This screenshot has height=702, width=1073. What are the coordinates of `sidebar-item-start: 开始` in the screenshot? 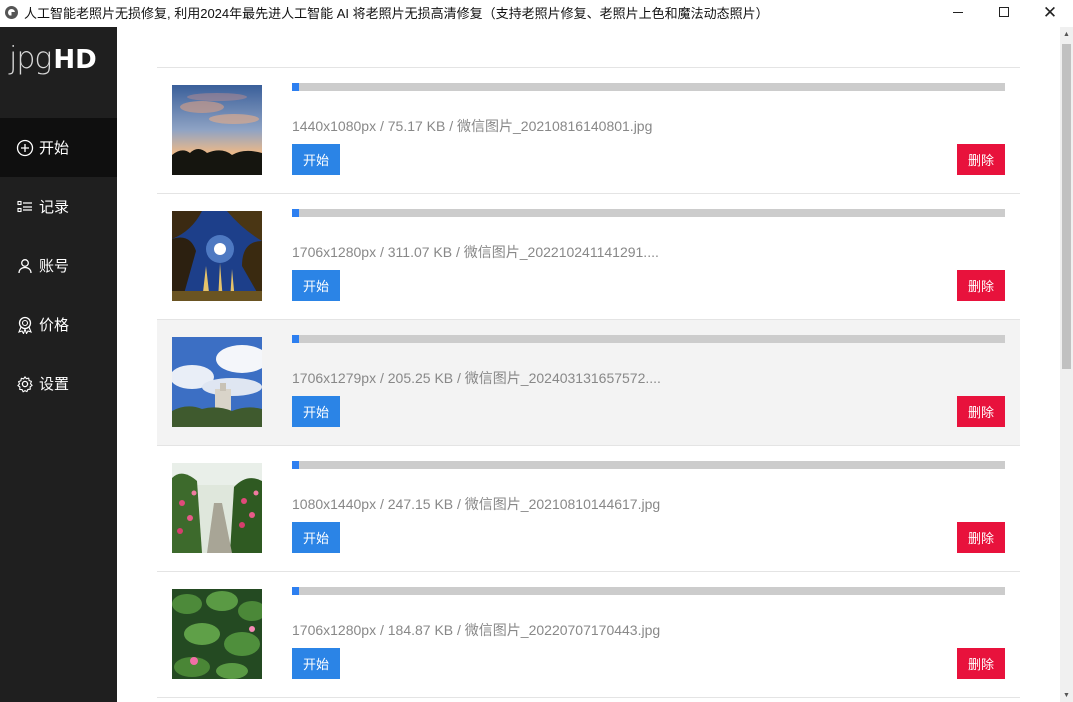 It's located at (58, 147).